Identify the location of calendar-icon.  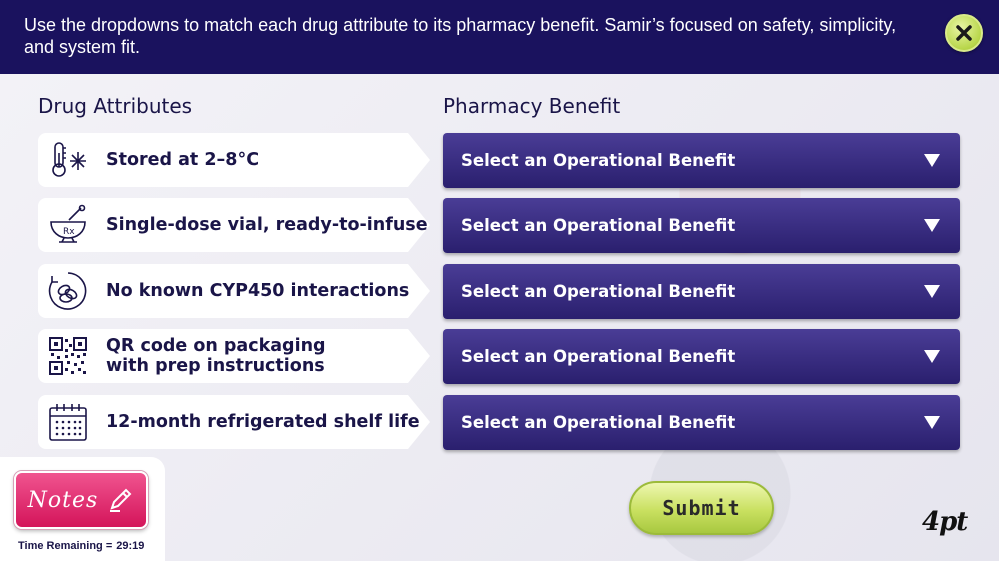
(68, 422).